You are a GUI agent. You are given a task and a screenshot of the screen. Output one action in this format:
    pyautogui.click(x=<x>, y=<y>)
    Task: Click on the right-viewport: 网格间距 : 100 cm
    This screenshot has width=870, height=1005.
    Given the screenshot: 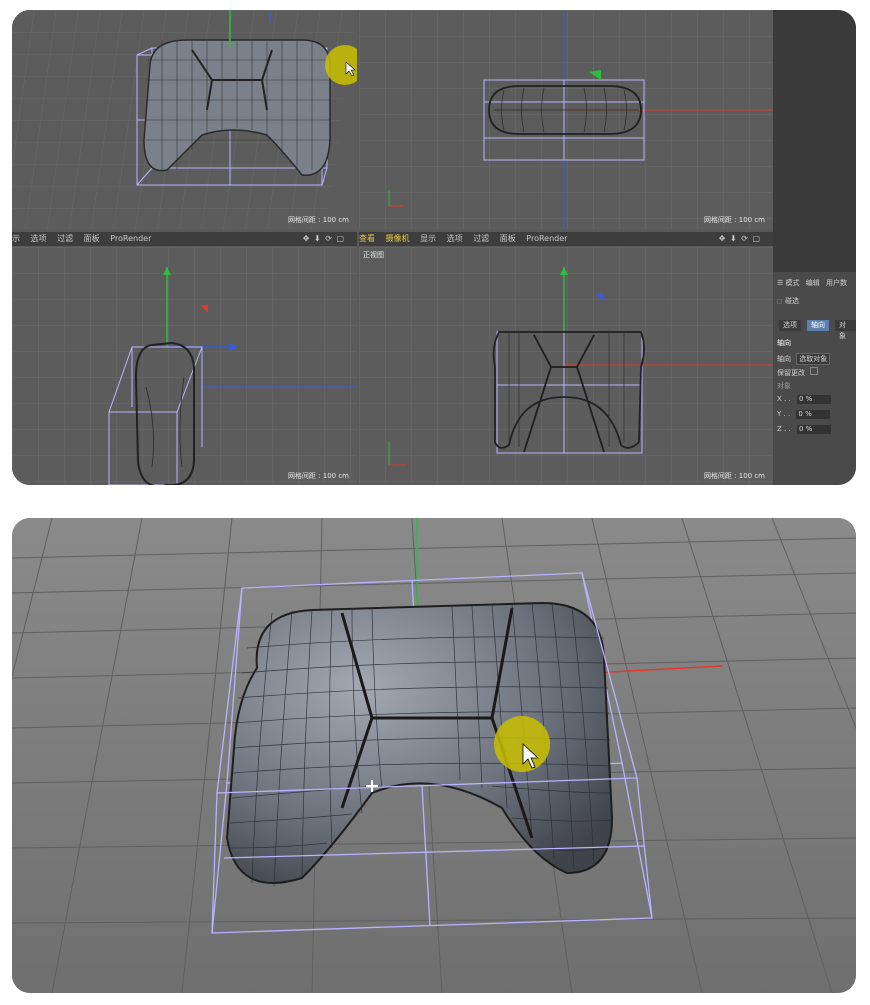 What is the action you would take?
    pyautogui.click(x=184, y=366)
    